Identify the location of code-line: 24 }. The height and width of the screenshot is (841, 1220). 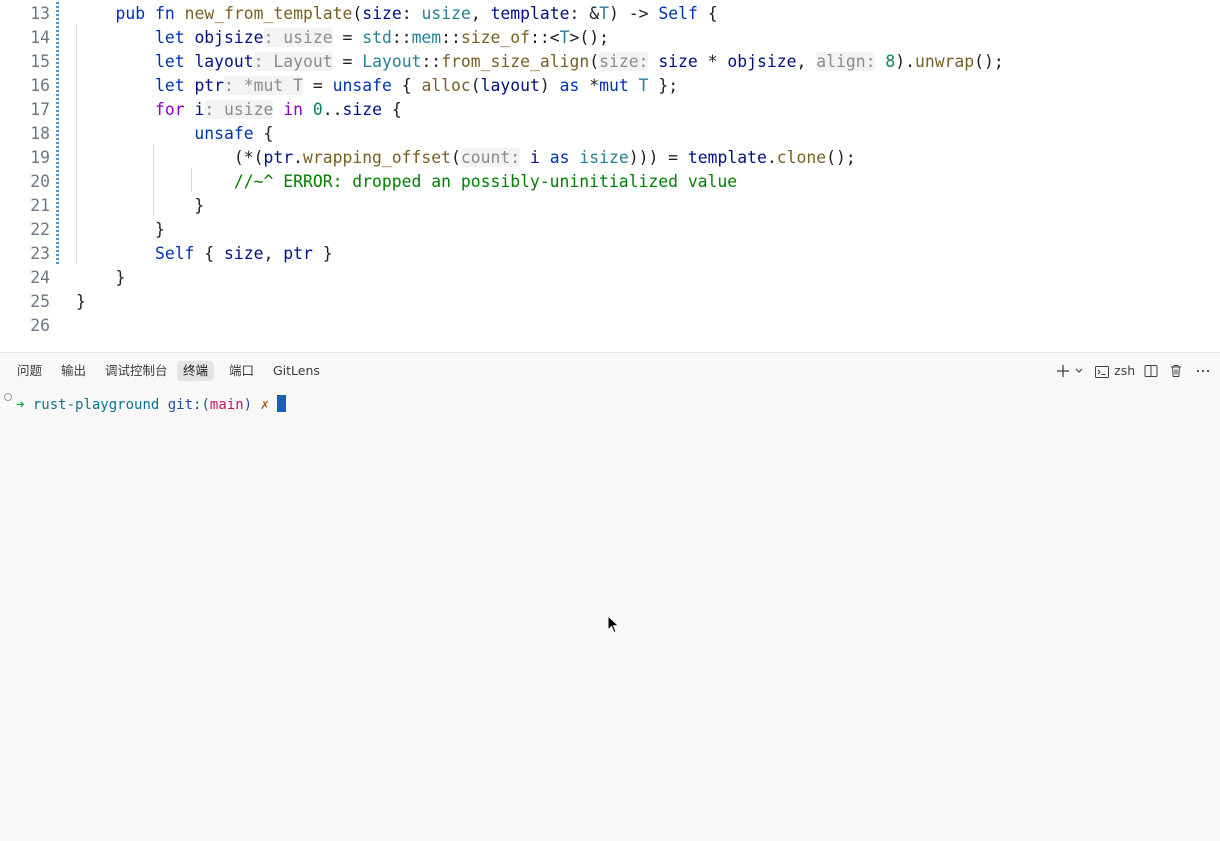
(610, 278).